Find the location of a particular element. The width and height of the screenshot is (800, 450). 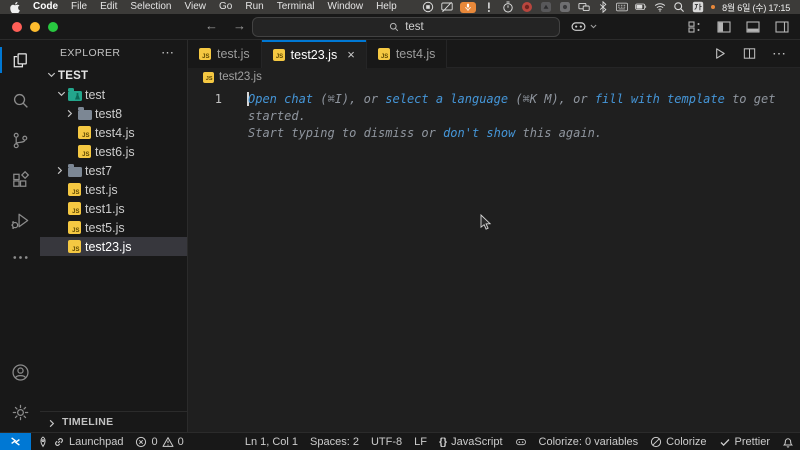

ghost-link: select a language is located at coordinates (446, 99).